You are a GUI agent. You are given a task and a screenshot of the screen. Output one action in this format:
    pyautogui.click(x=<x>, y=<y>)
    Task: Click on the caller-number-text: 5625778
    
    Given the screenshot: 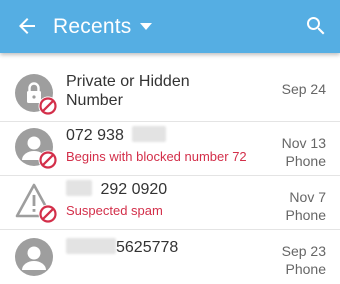 What is the action you would take?
    pyautogui.click(x=147, y=247)
    